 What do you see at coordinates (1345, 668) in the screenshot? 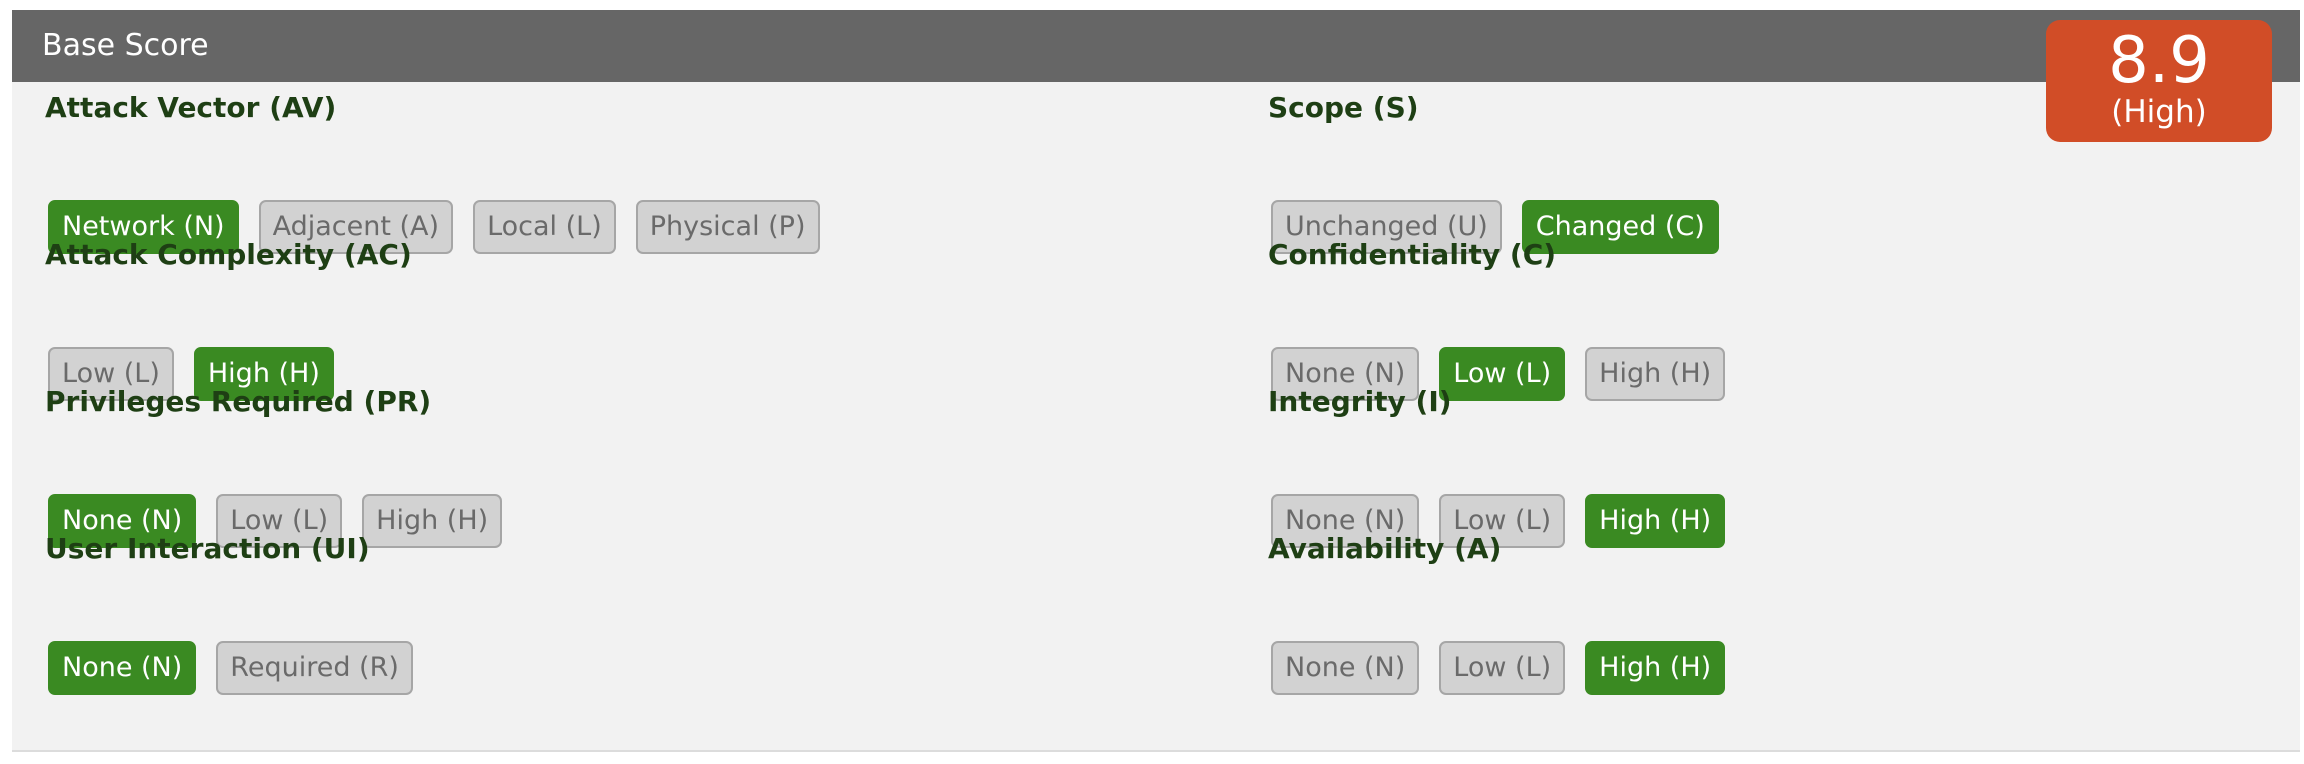
I see `a-option-none: None (N)` at bounding box center [1345, 668].